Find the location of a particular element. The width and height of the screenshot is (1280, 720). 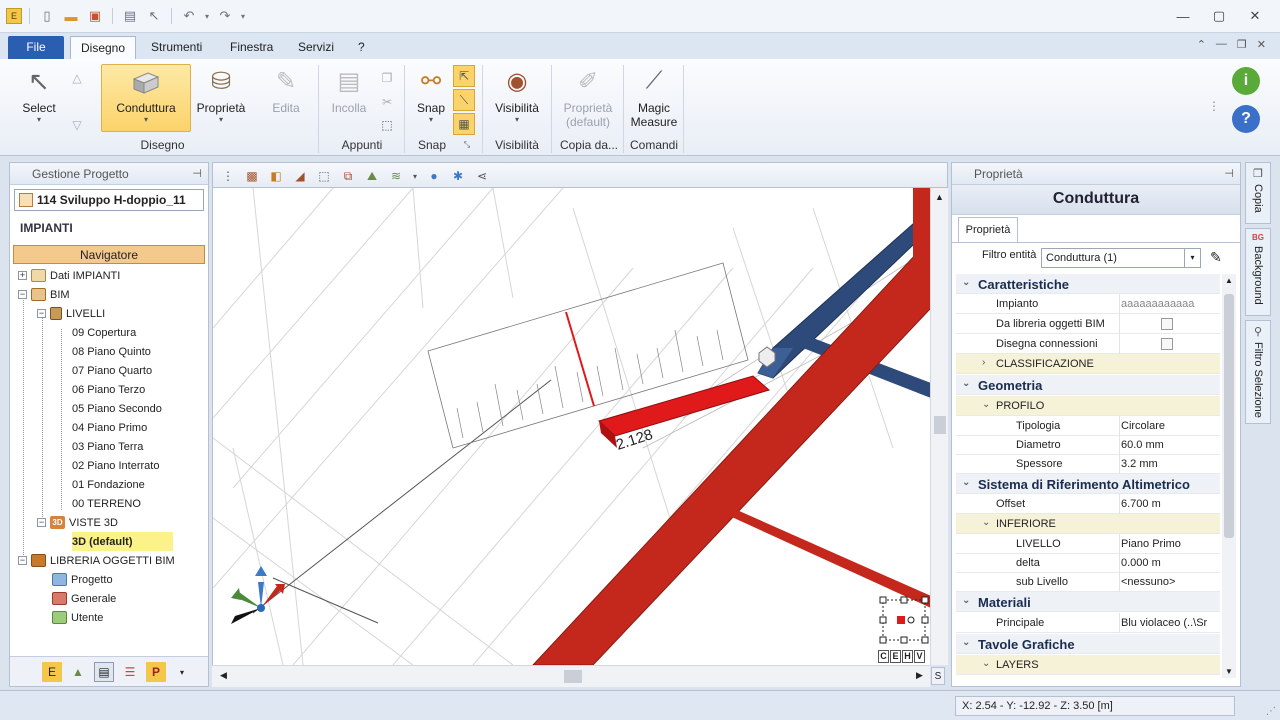

tree-item-level: 04 Piano Primo is located at coordinates (109, 427).